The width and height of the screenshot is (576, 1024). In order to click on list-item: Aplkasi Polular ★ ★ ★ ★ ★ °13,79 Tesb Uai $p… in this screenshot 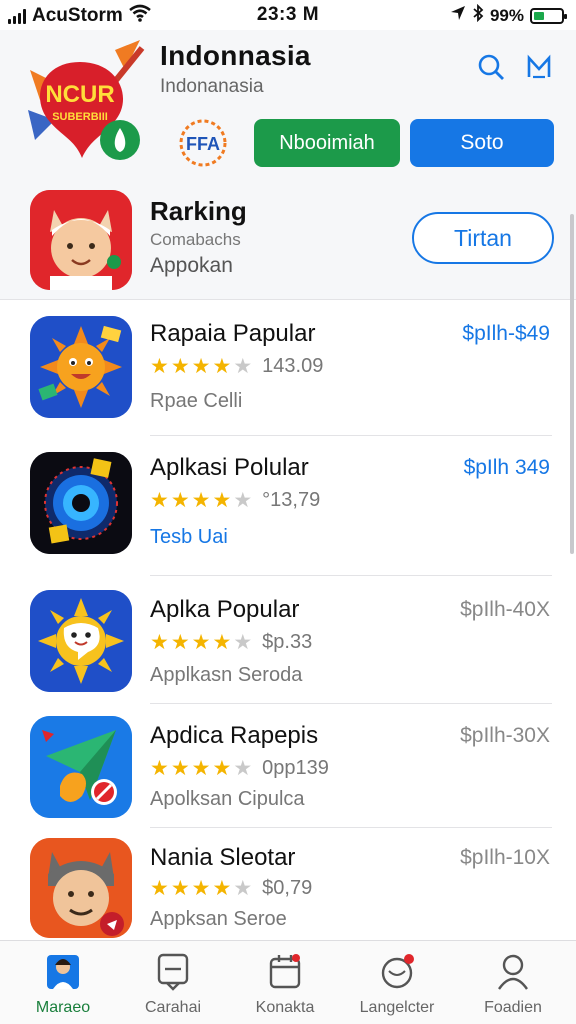, I will do `click(288, 506)`.